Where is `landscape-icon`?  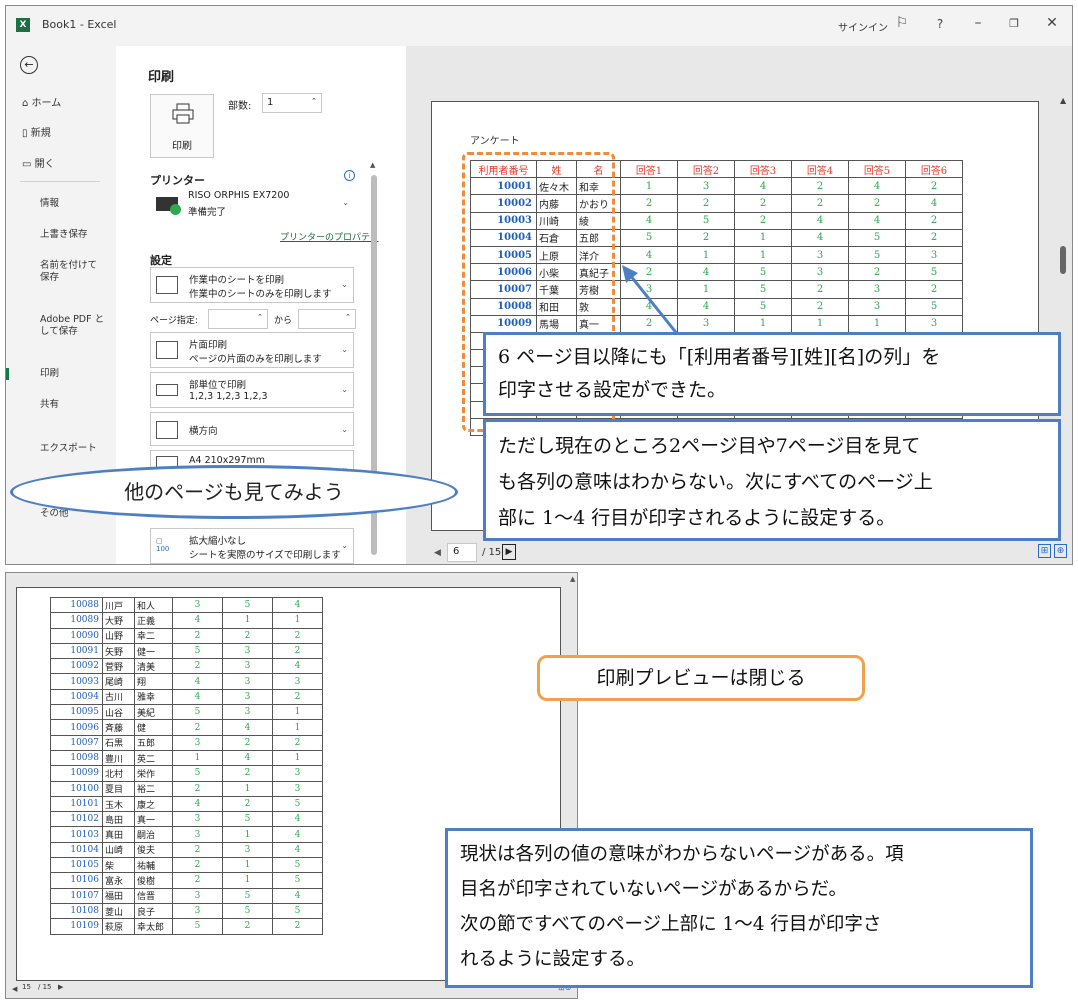 landscape-icon is located at coordinates (167, 430).